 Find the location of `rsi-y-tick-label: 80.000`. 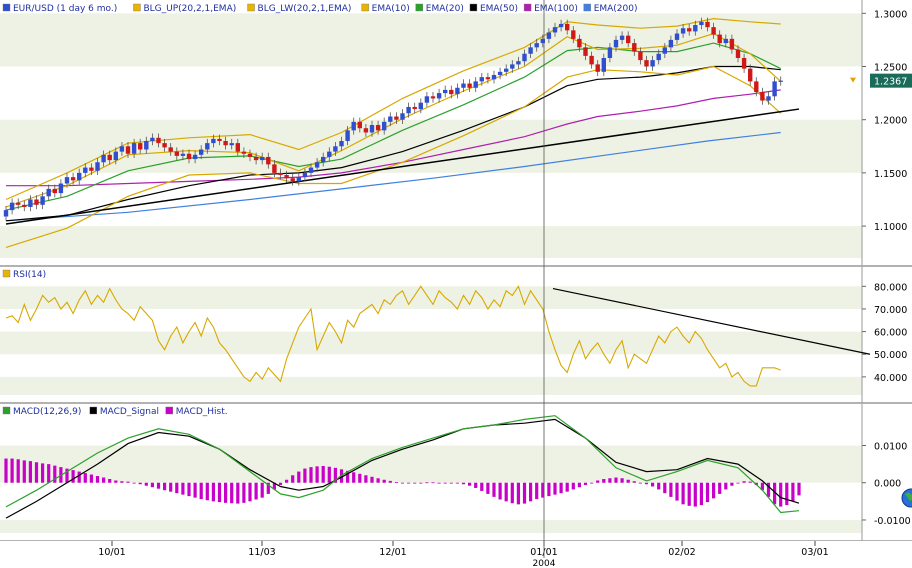

rsi-y-tick-label: 80.000 is located at coordinates (890, 287).